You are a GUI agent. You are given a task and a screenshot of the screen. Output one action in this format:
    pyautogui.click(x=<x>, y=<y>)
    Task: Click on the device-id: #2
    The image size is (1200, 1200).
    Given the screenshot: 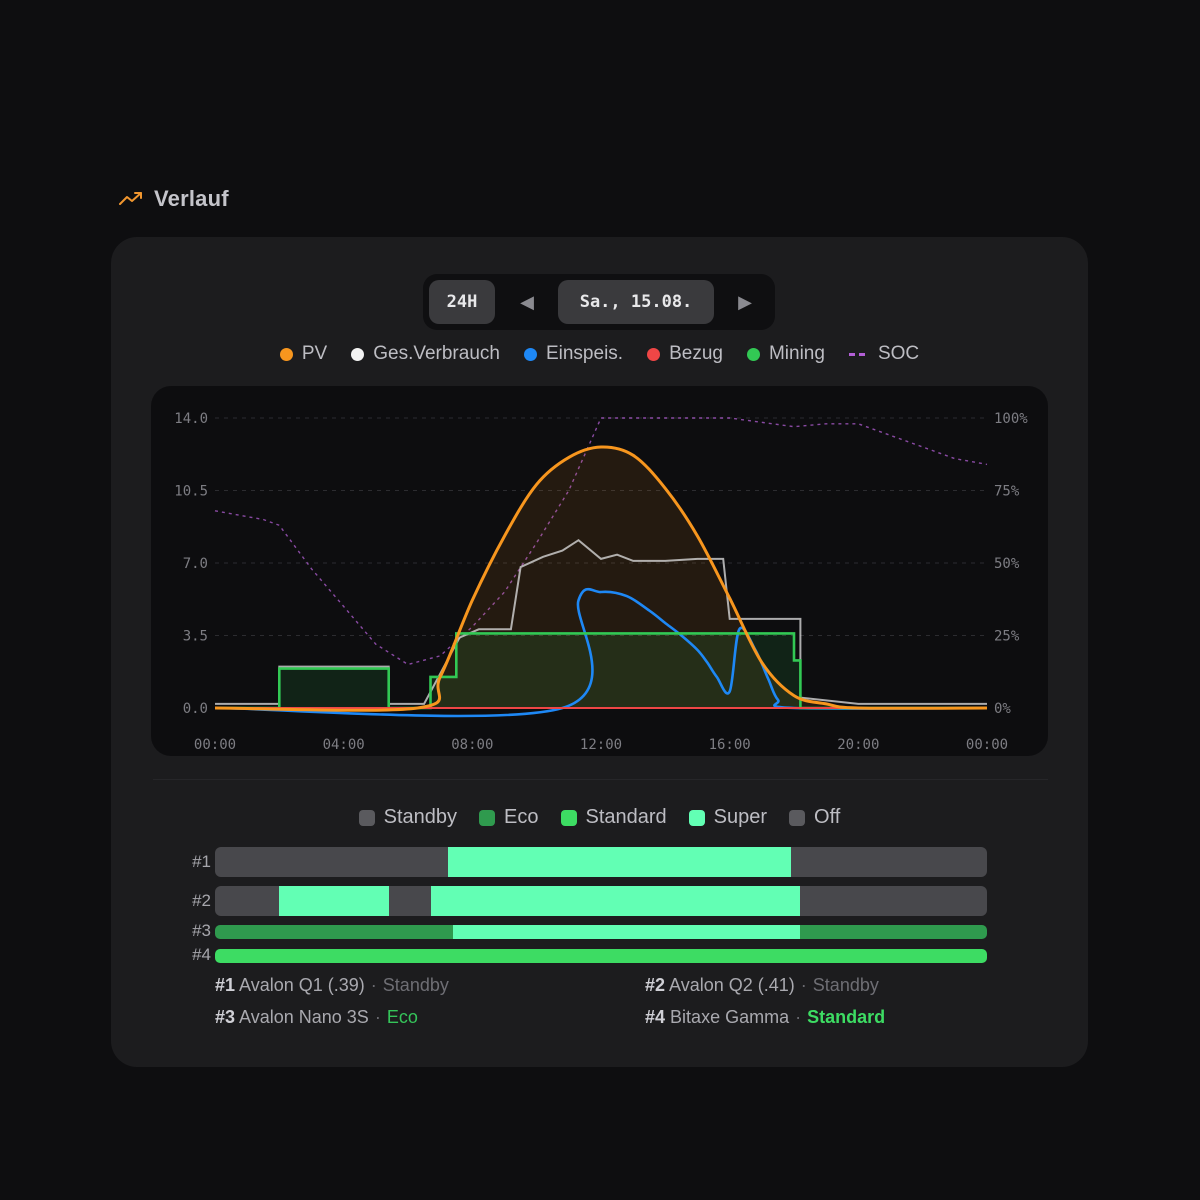 What is the action you would take?
    pyautogui.click(x=655, y=985)
    